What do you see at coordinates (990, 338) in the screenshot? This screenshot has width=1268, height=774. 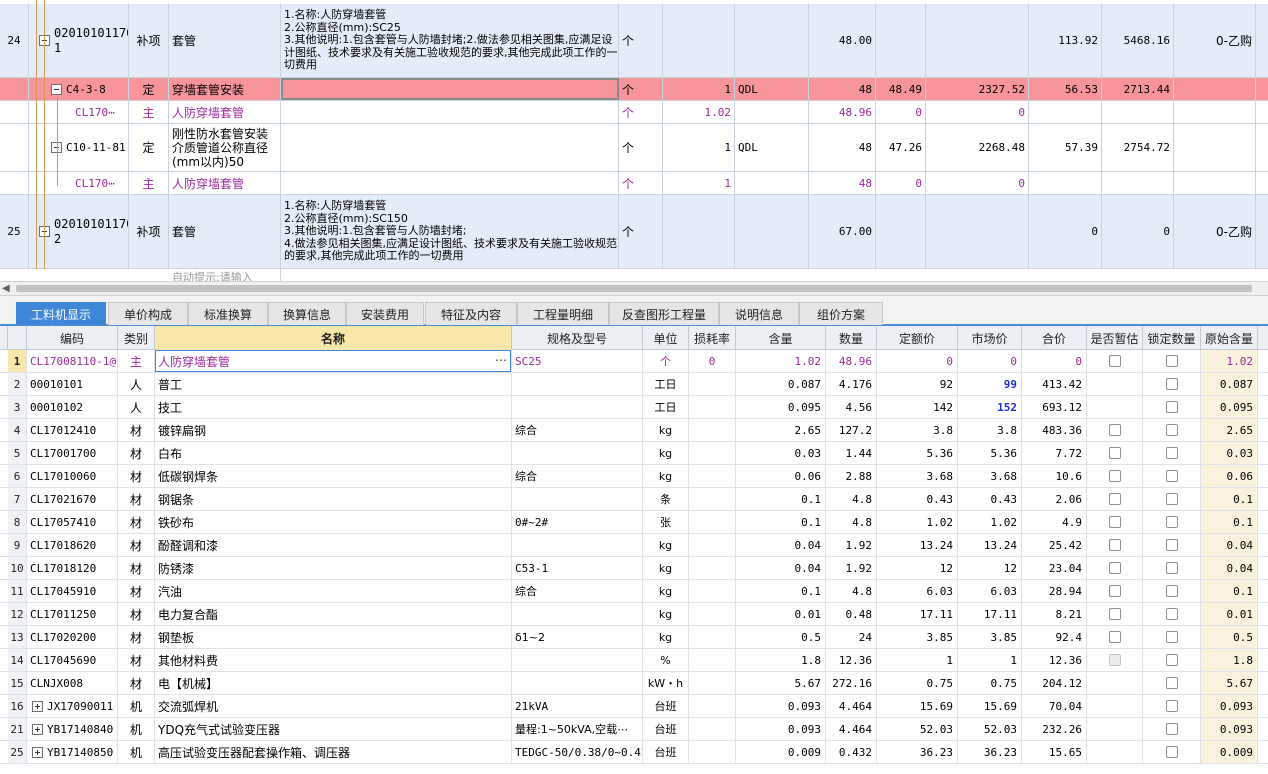 I see `header-market: 市场价` at bounding box center [990, 338].